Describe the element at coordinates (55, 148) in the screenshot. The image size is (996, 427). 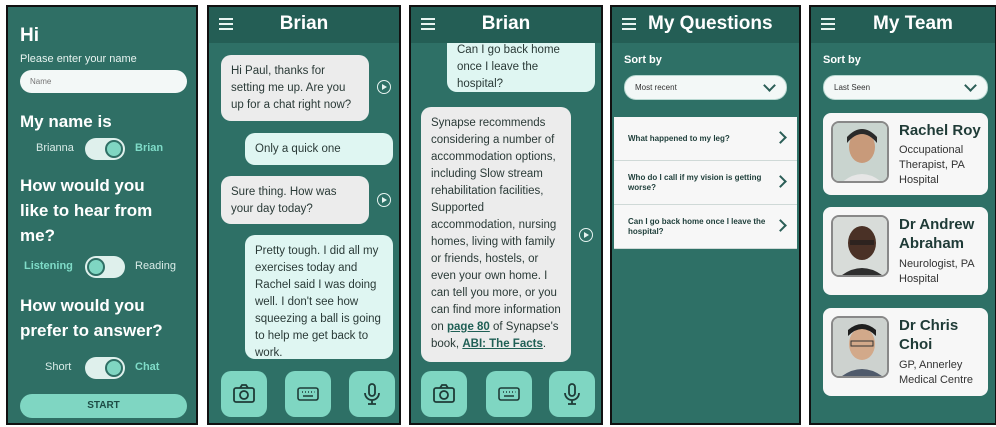
I see `toggle-option-brianna: Brianna` at that location.